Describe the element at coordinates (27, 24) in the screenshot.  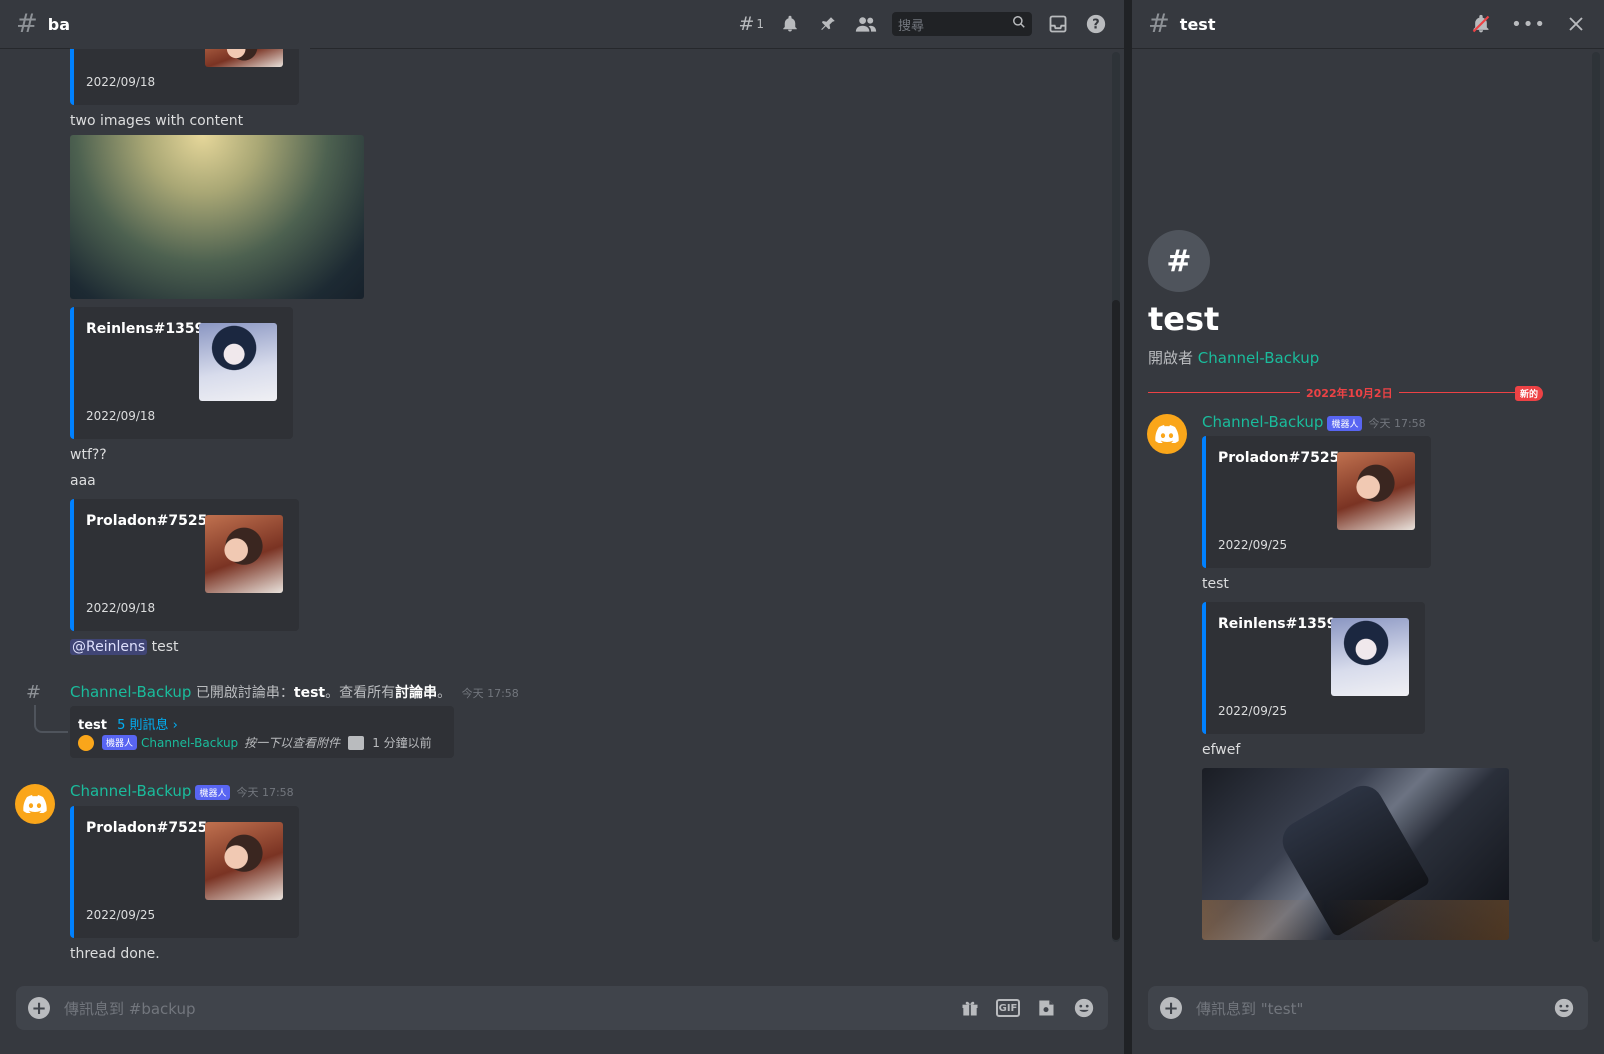
I see `channel-hash-icon: #` at that location.